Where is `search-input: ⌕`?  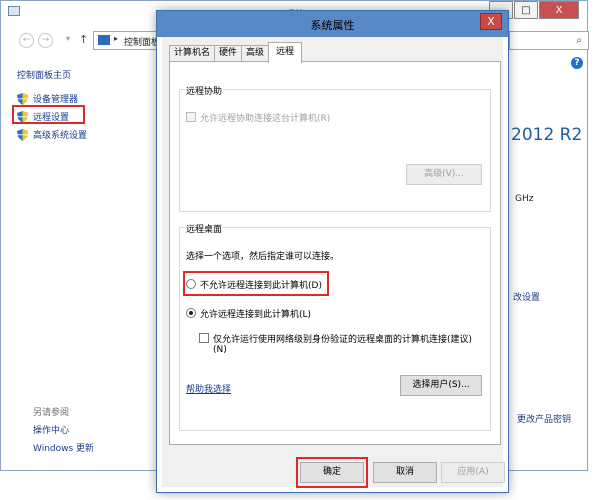 search-input: ⌕ is located at coordinates (549, 40).